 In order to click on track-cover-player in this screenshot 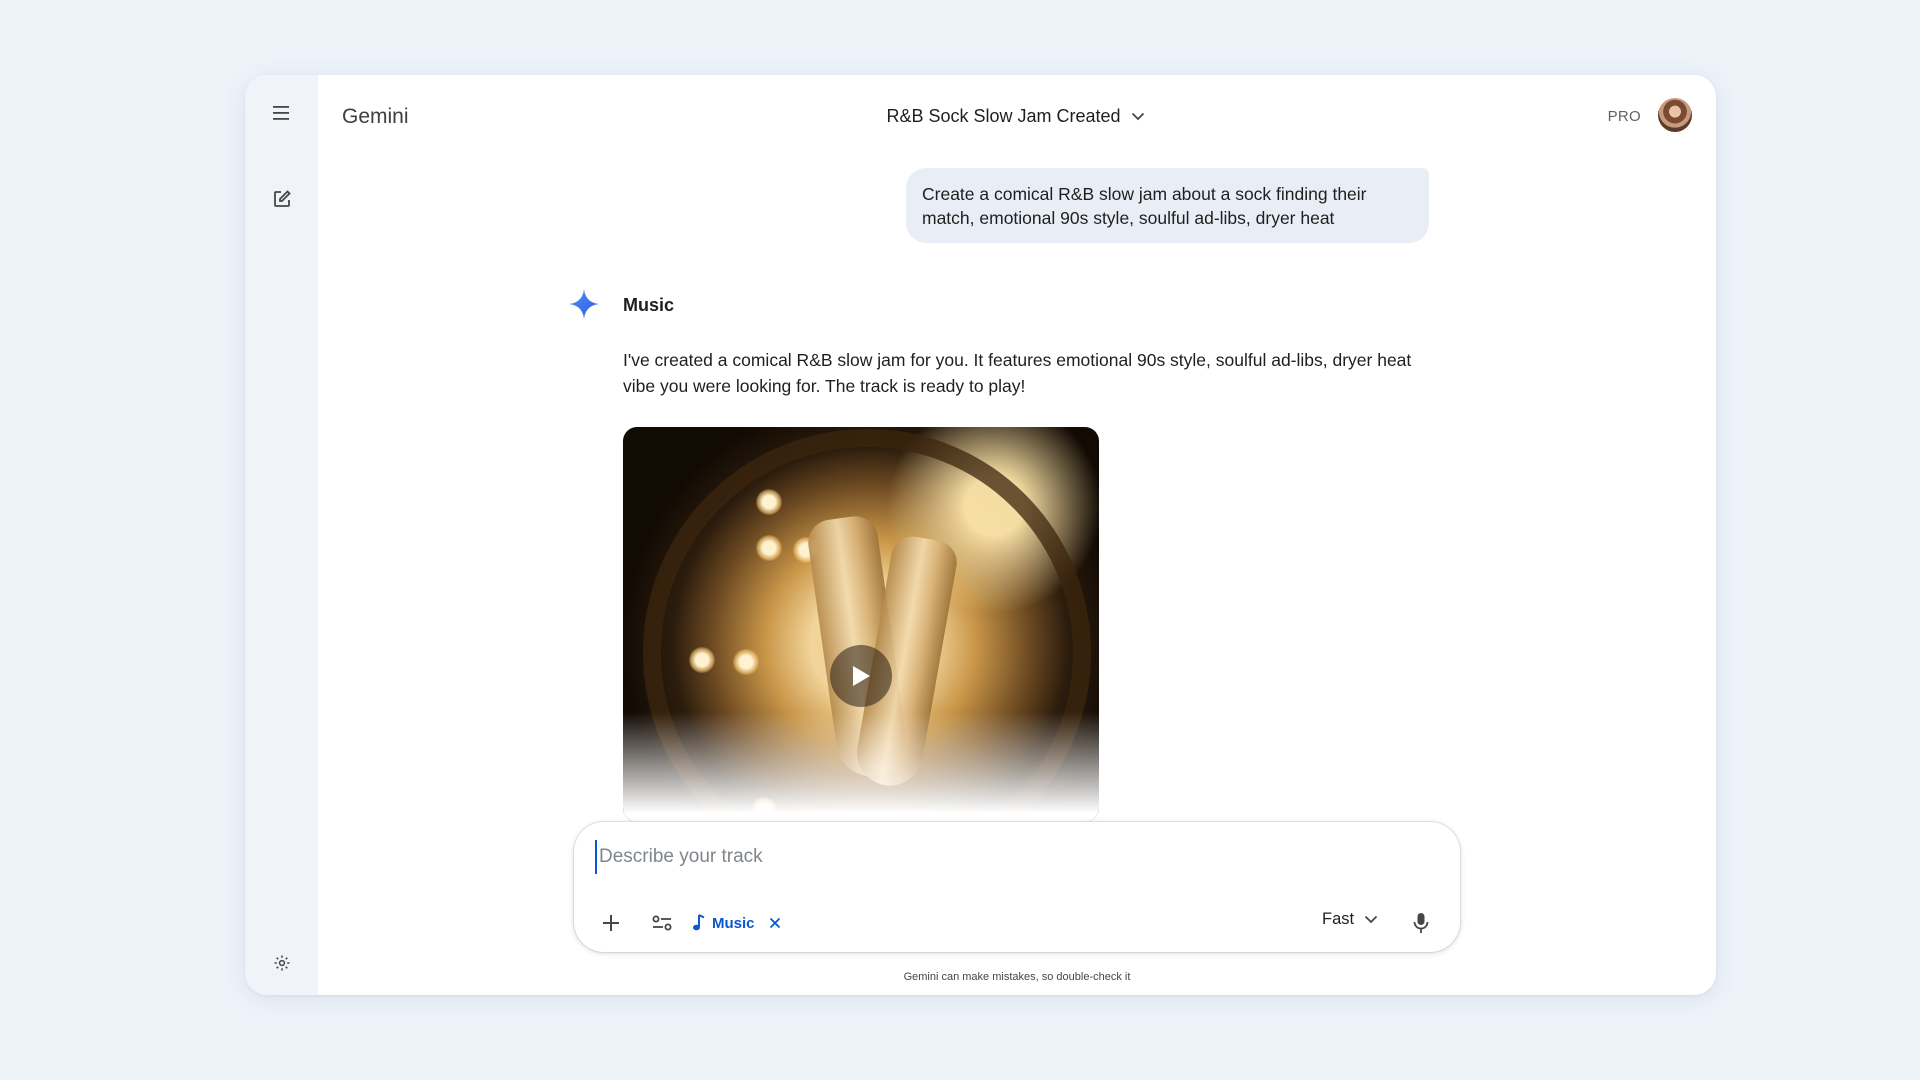, I will do `click(861, 624)`.